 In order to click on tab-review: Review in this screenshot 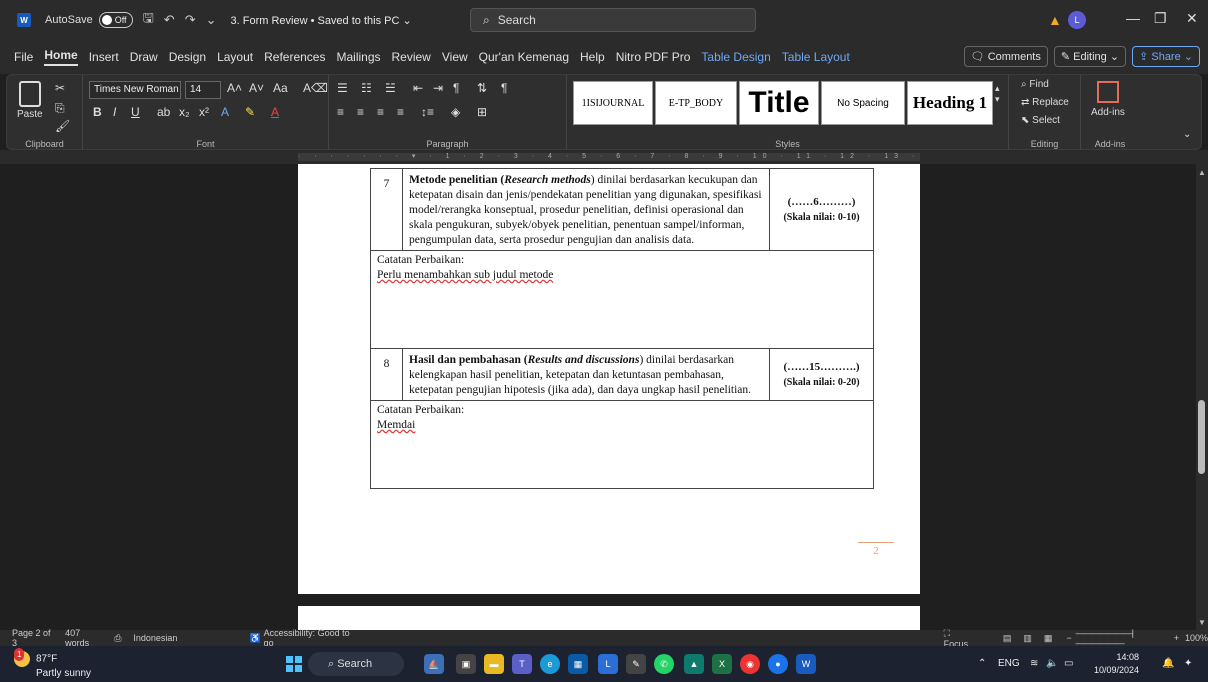, I will do `click(411, 57)`.